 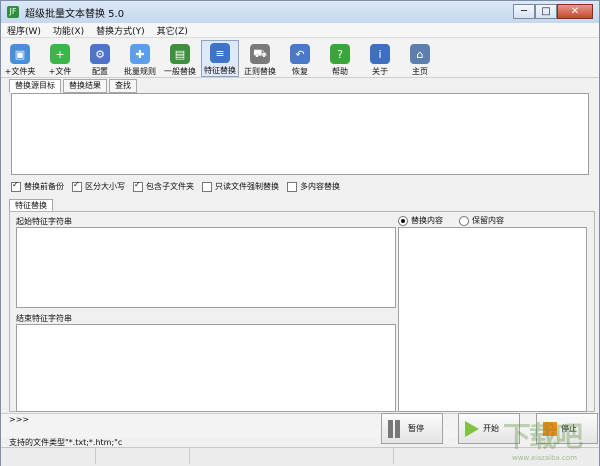 What do you see at coordinates (340, 54) in the screenshot?
I see `question-icon: ?` at bounding box center [340, 54].